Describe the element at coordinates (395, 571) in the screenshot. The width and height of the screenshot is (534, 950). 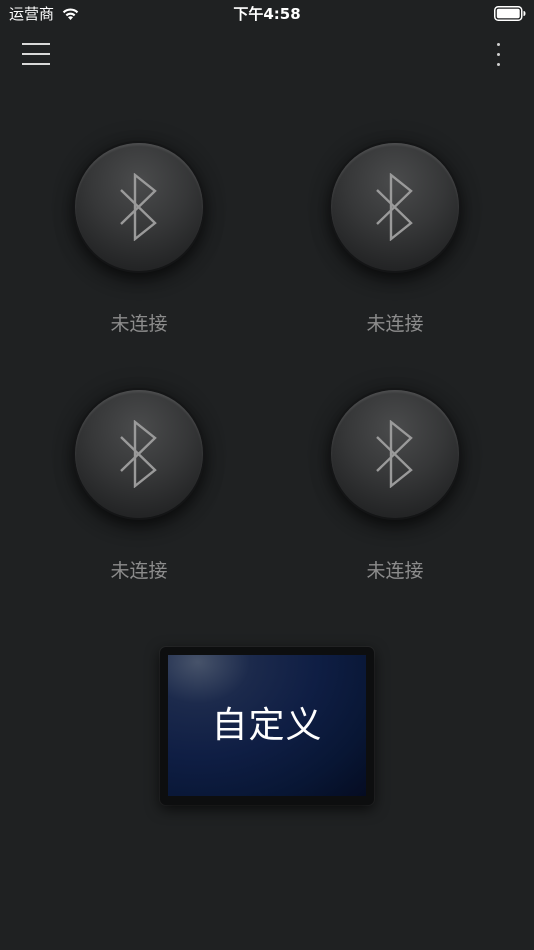
I see `connection-status-4: 未连接` at that location.